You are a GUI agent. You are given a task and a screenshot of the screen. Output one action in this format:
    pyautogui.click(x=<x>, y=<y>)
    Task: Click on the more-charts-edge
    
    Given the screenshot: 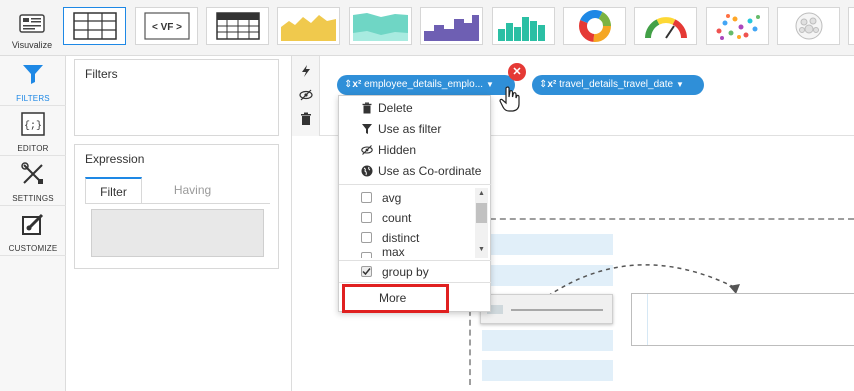 What is the action you would take?
    pyautogui.click(x=851, y=26)
    